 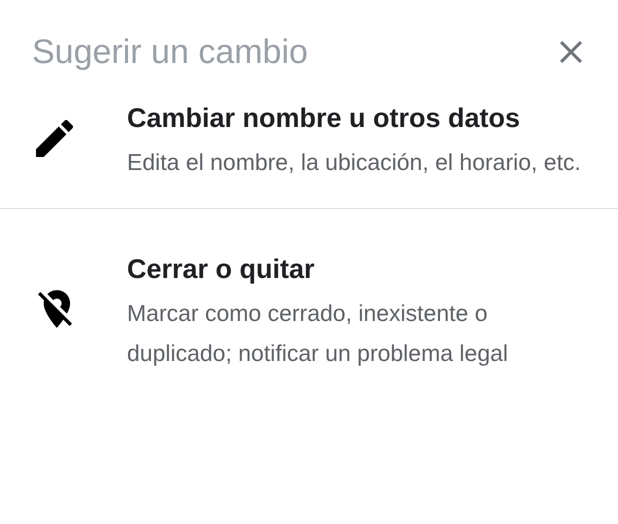 What do you see at coordinates (221, 269) in the screenshot?
I see `option-title: Cerrar o quitar` at bounding box center [221, 269].